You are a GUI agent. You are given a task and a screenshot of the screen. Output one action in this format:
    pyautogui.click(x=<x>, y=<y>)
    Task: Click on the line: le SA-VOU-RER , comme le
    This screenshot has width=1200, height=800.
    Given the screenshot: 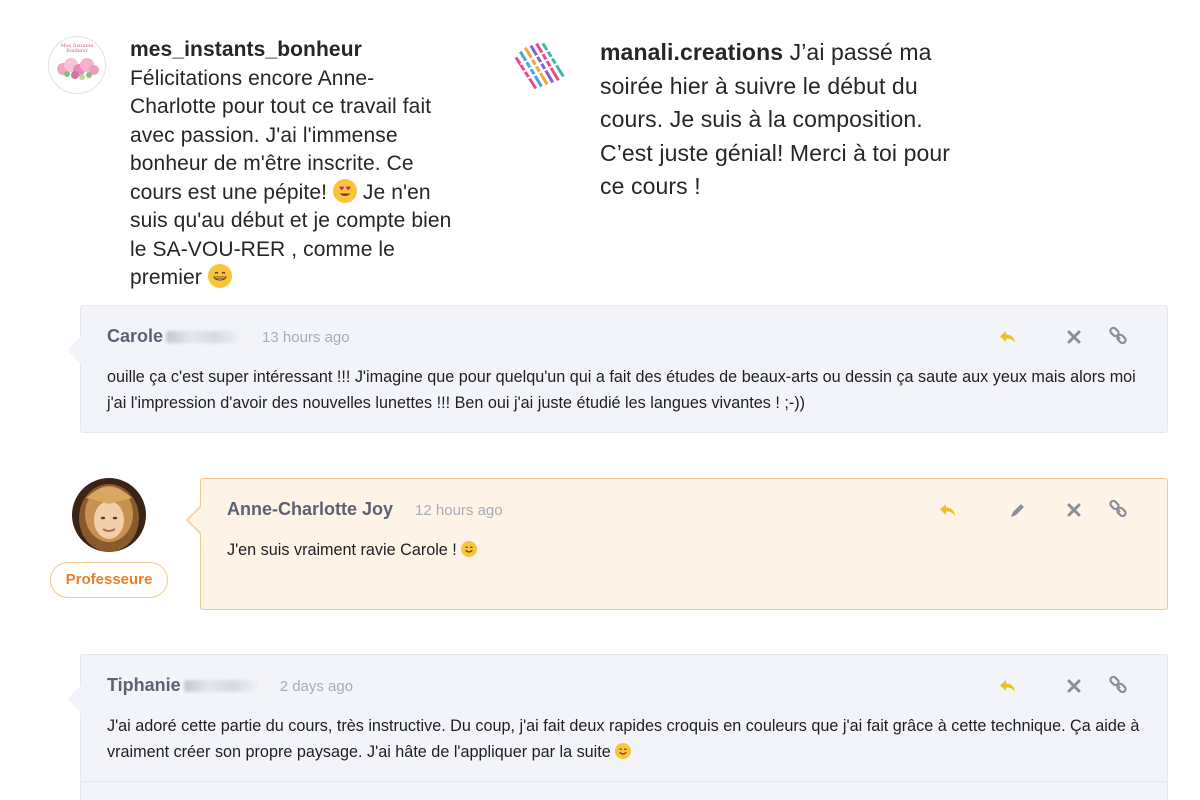 What is the action you would take?
    pyautogui.click(x=262, y=249)
    